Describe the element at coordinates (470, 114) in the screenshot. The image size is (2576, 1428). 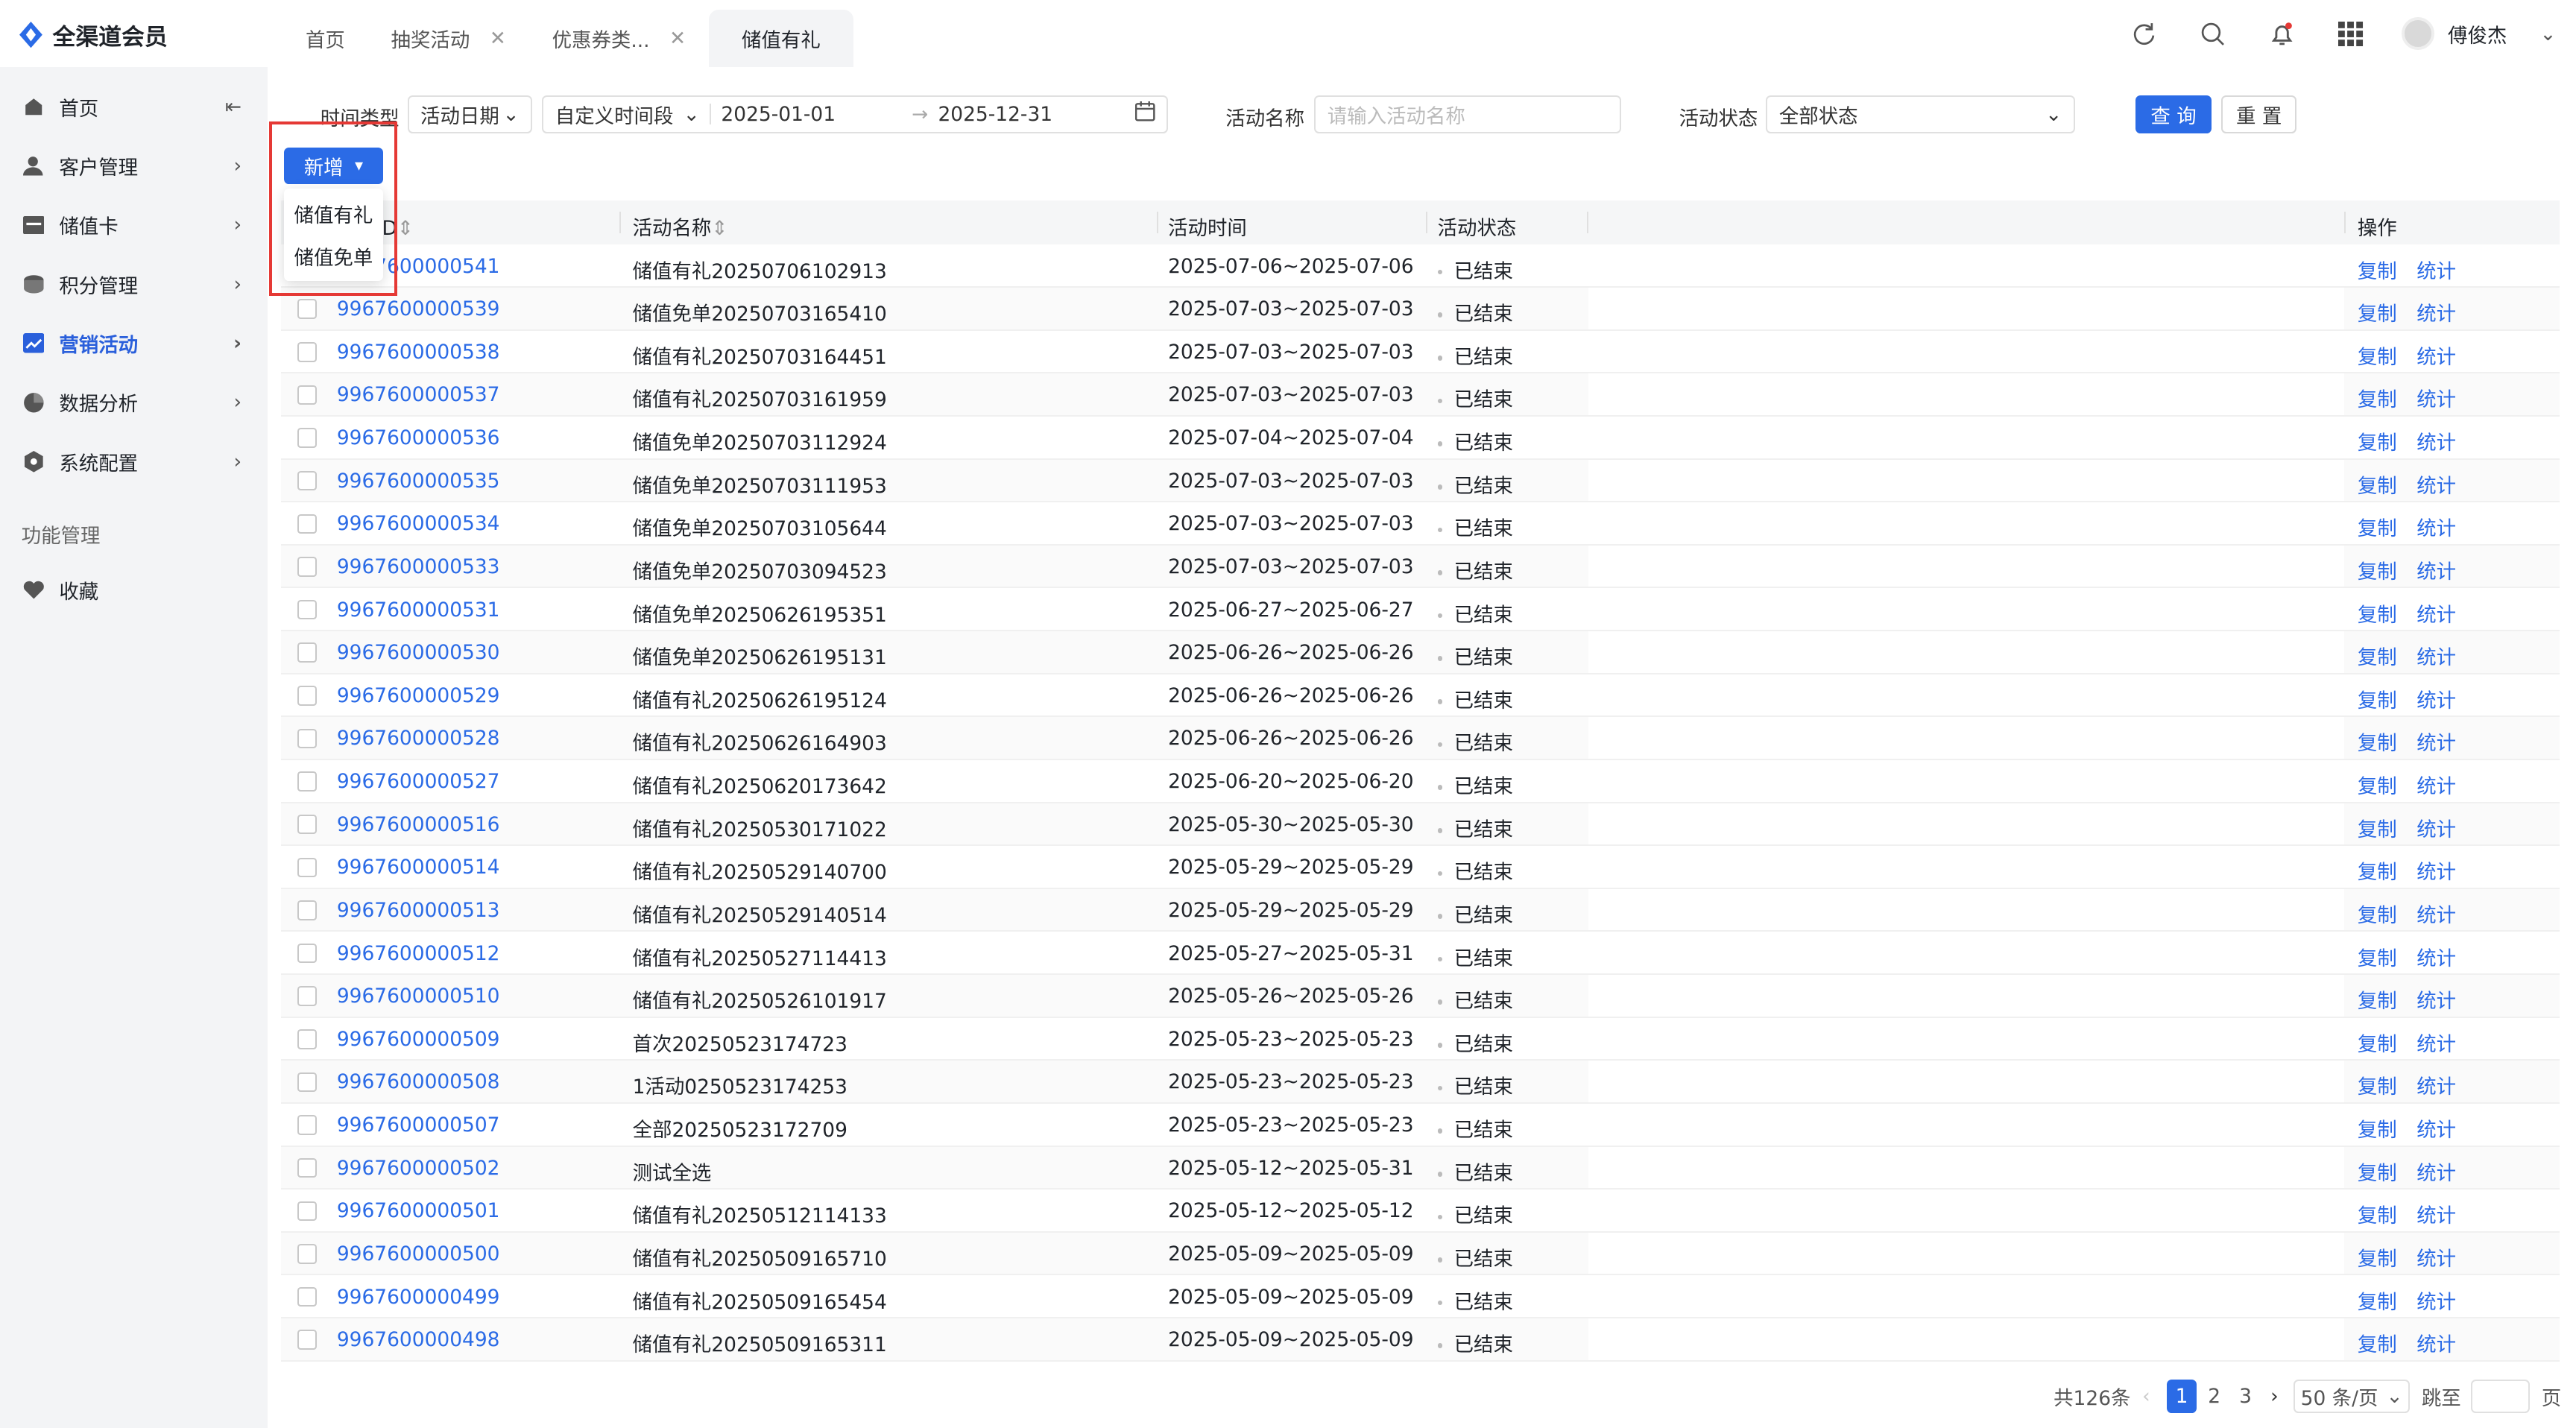
I see `time-type-select: 活动日期 ⌄` at that location.